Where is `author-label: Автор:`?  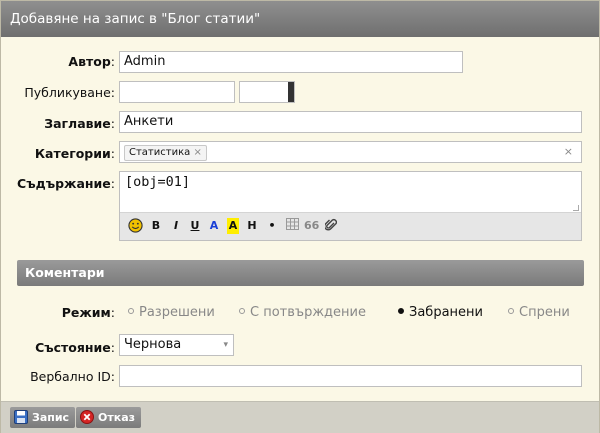 author-label: Автор: is located at coordinates (91, 61).